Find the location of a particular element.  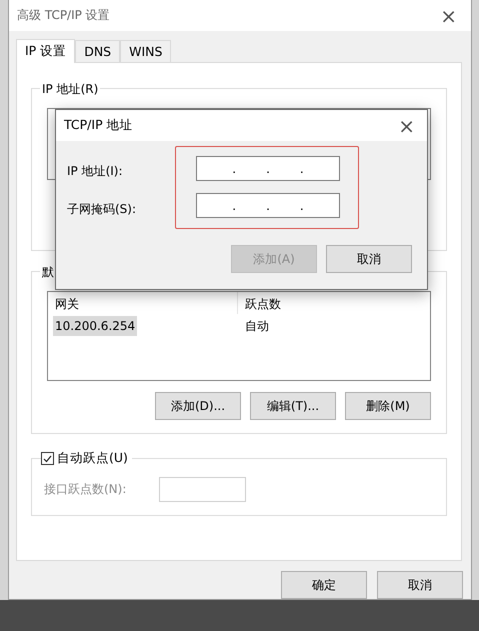

checkbox is located at coordinates (47, 459).